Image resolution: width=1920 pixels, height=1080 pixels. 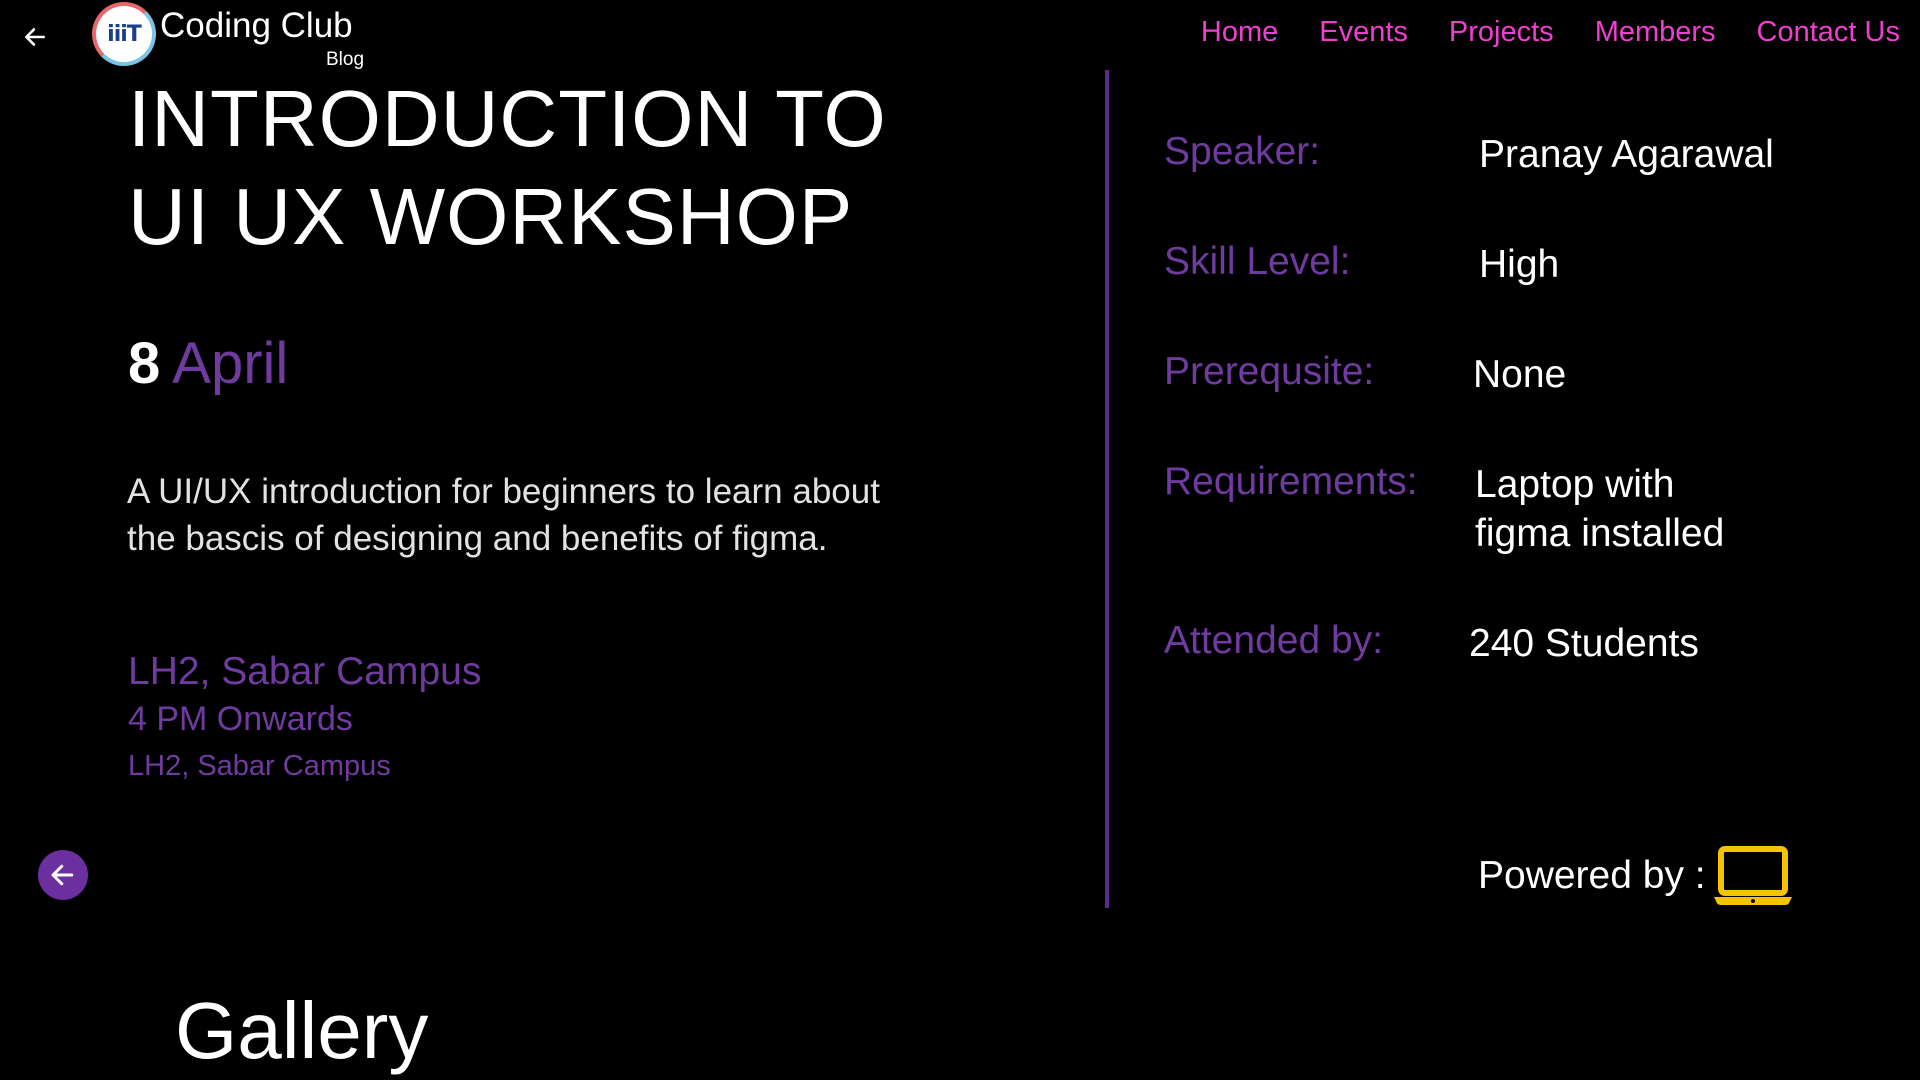 What do you see at coordinates (1257, 261) in the screenshot?
I see `skill-level-label: Skill Level:` at bounding box center [1257, 261].